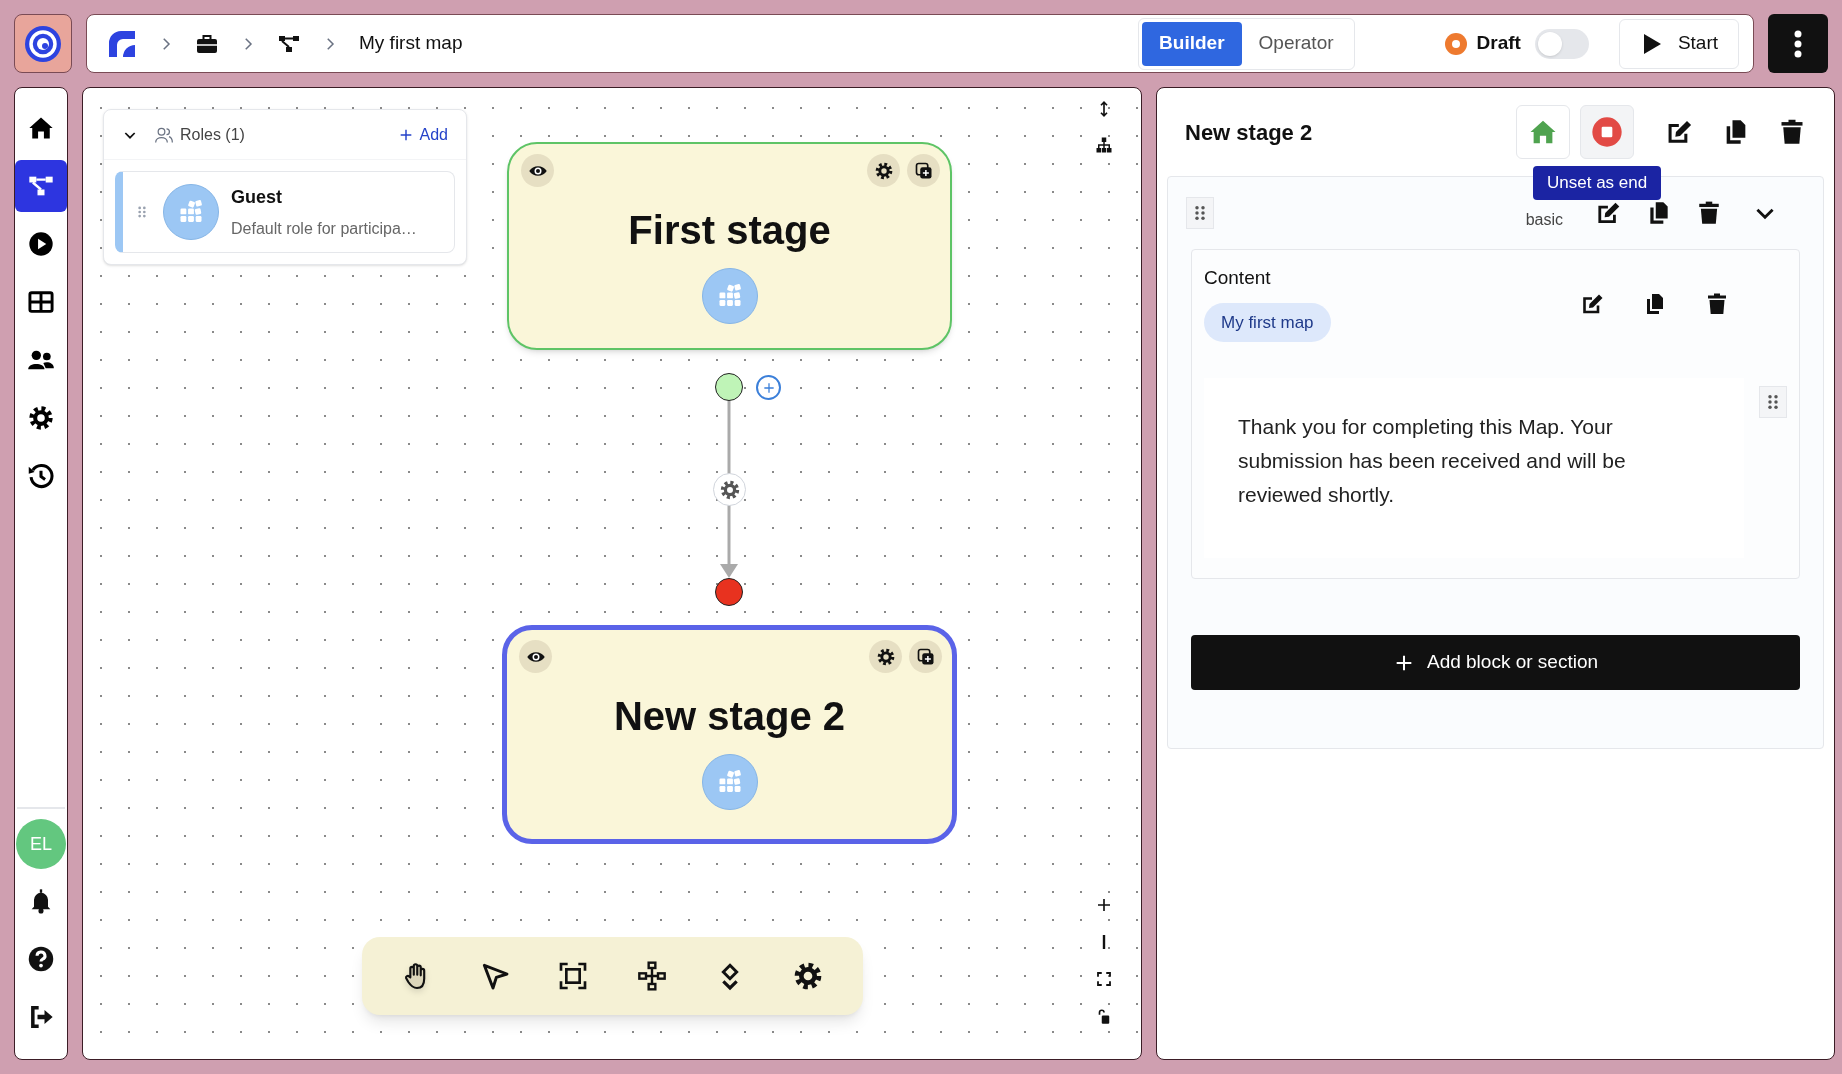 The width and height of the screenshot is (1842, 1074). What do you see at coordinates (729, 230) in the screenshot?
I see `stage-title: First stage` at bounding box center [729, 230].